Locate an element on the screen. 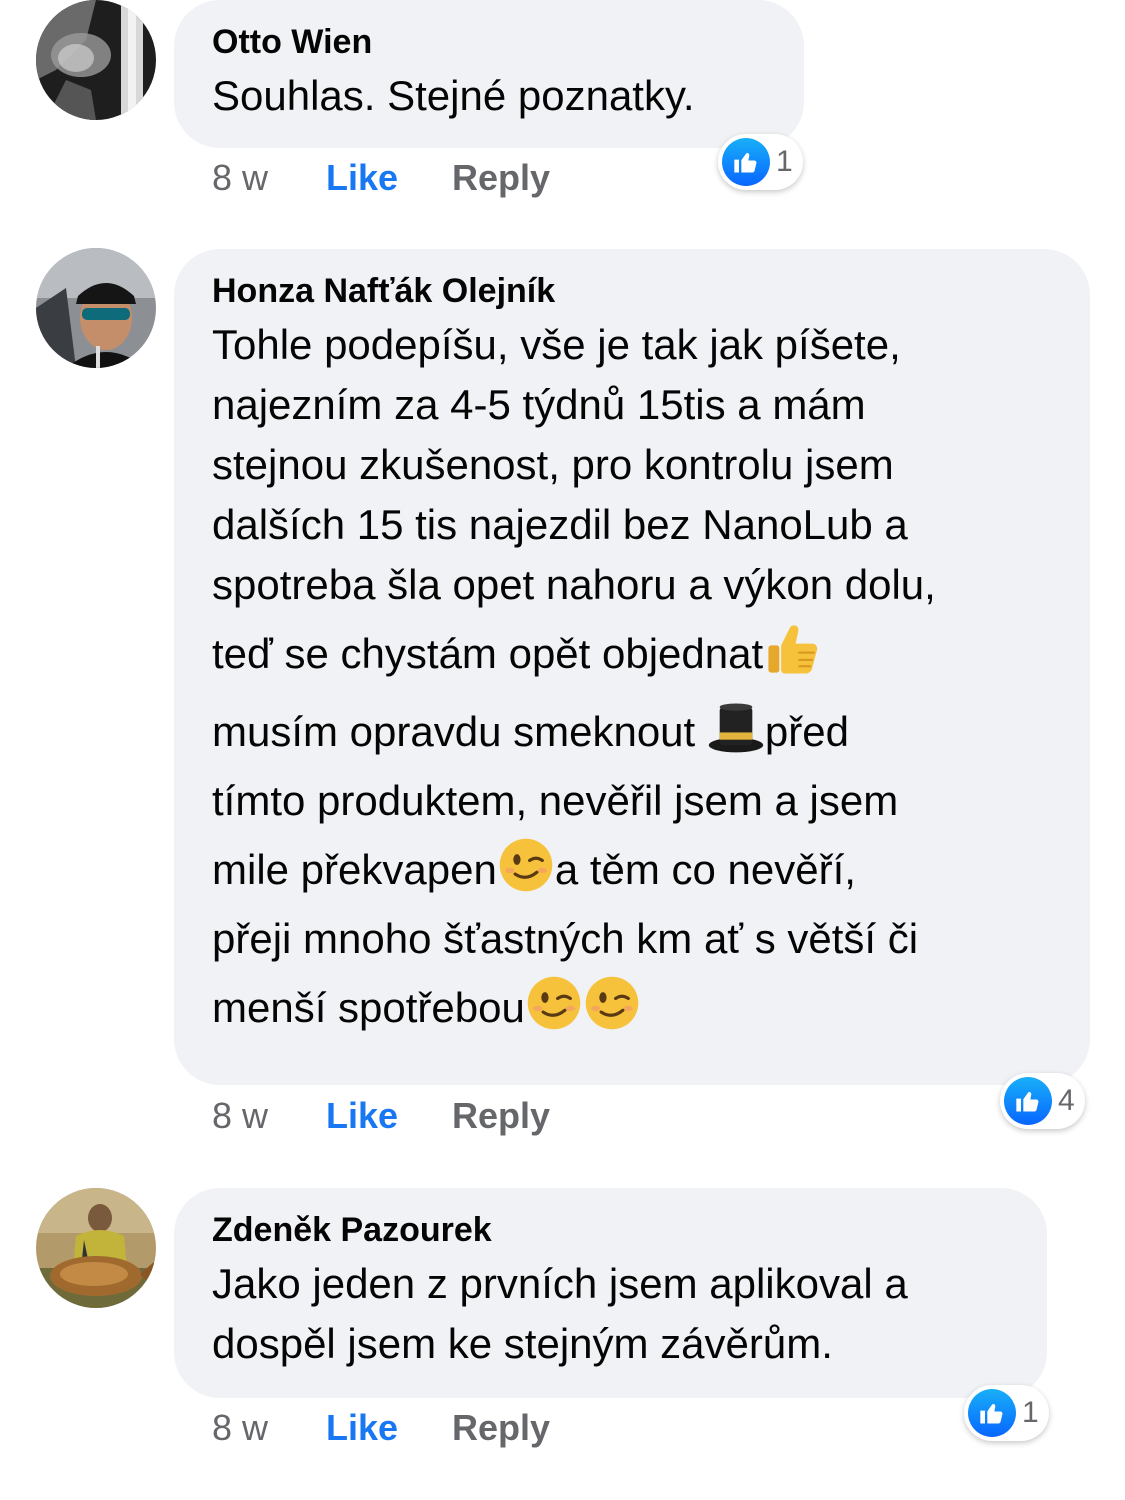 Image resolution: width=1125 pixels, height=1500 pixels. avatar-honza-naftak-olejnik is located at coordinates (96, 308).